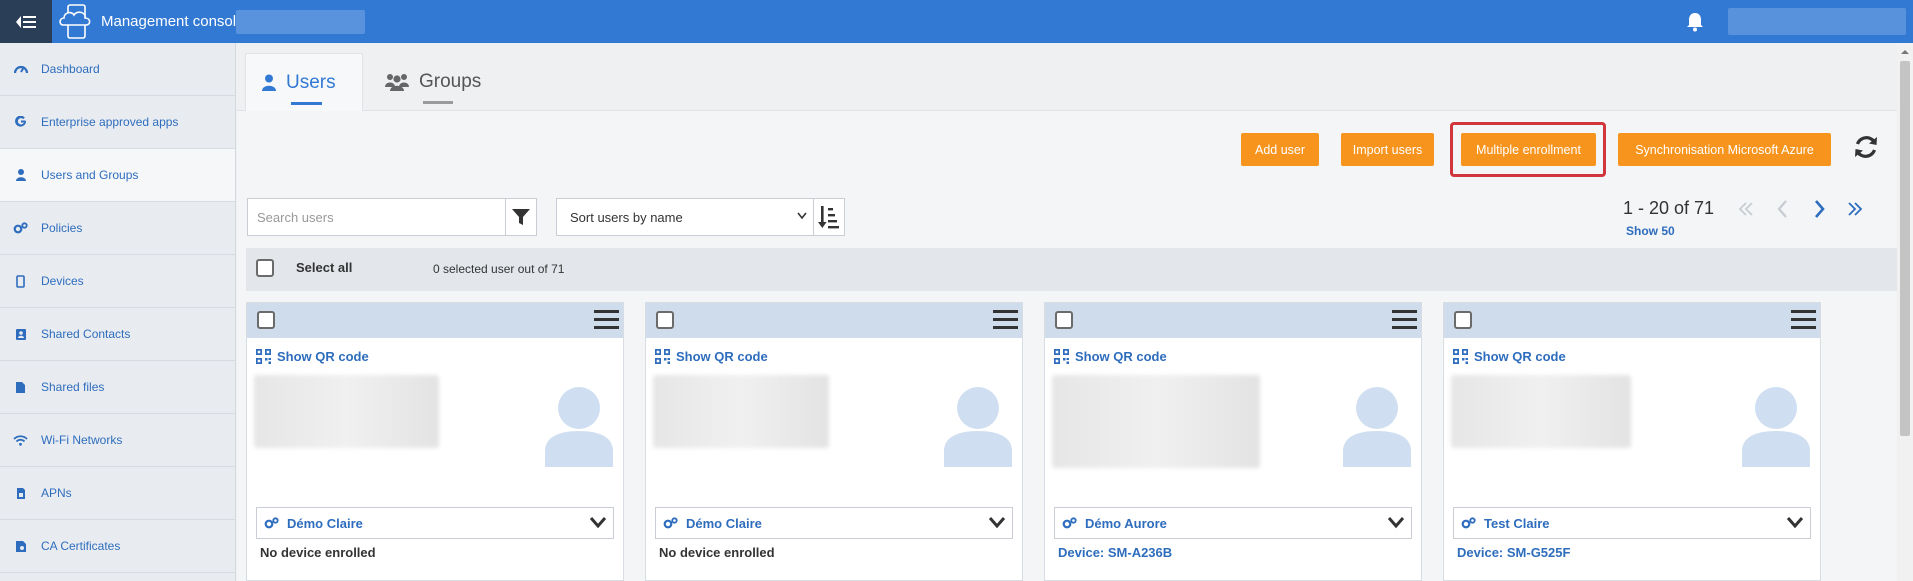 The width and height of the screenshot is (1913, 581). What do you see at coordinates (724, 523) in the screenshot?
I see `user-name: Démo Claire` at bounding box center [724, 523].